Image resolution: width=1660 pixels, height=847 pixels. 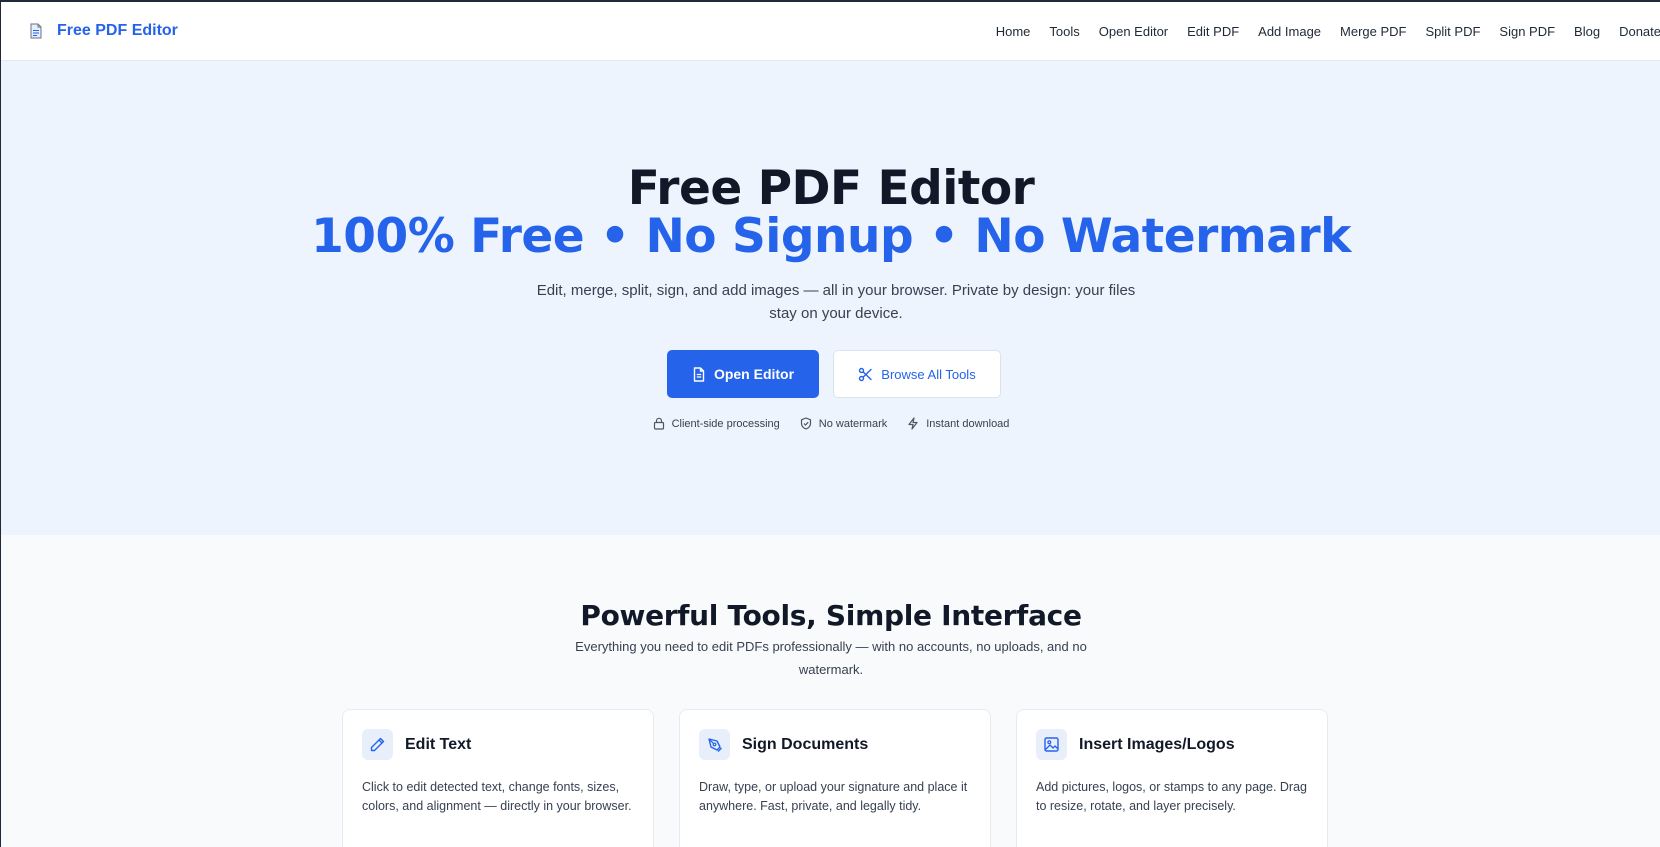 I want to click on badge-no-watermark: No watermark, so click(x=843, y=423).